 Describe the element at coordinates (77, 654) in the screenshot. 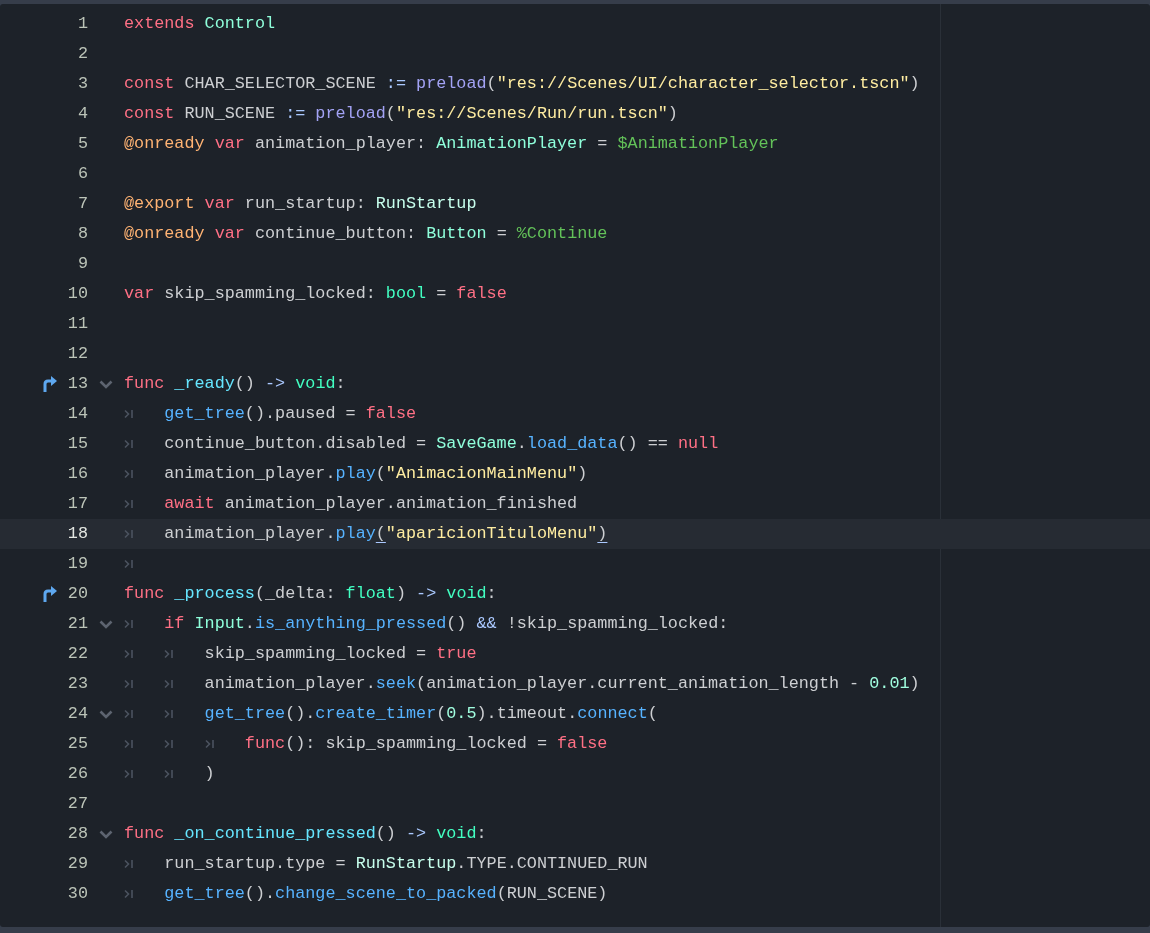

I see `line-number: 22` at that location.